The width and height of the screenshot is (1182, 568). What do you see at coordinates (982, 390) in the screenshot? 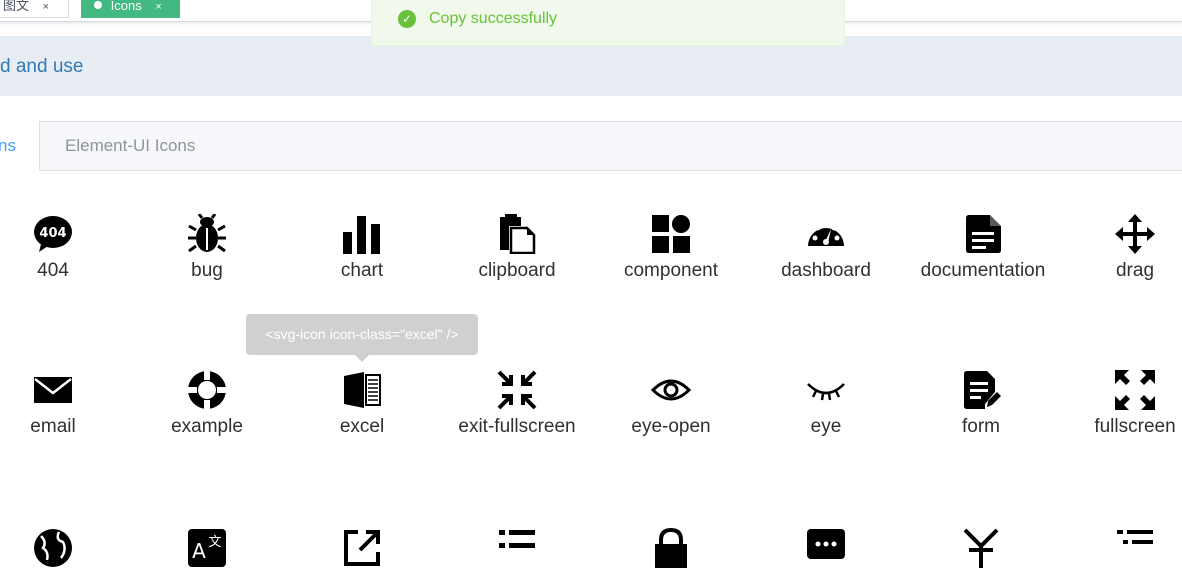
I see `form-icon` at bounding box center [982, 390].